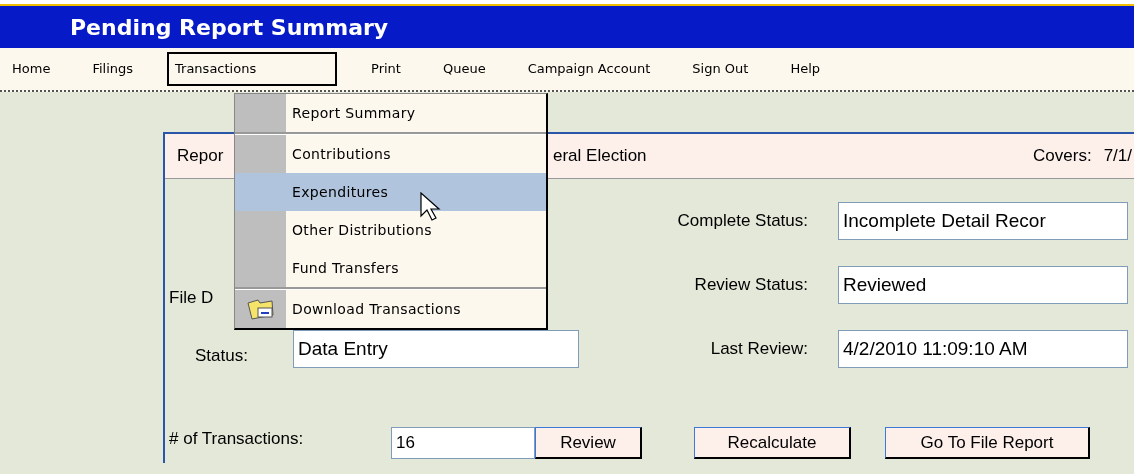 This screenshot has height=474, width=1134. Describe the element at coordinates (390, 309) in the screenshot. I see `dropdown-item: Download Transactions` at that location.